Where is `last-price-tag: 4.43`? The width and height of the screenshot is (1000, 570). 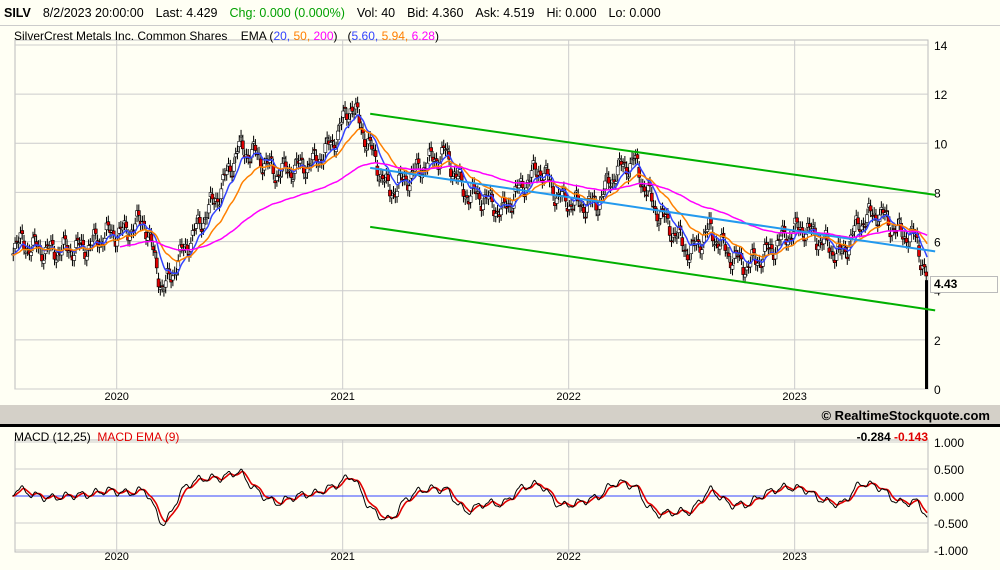 last-price-tag: 4.43 is located at coordinates (964, 284).